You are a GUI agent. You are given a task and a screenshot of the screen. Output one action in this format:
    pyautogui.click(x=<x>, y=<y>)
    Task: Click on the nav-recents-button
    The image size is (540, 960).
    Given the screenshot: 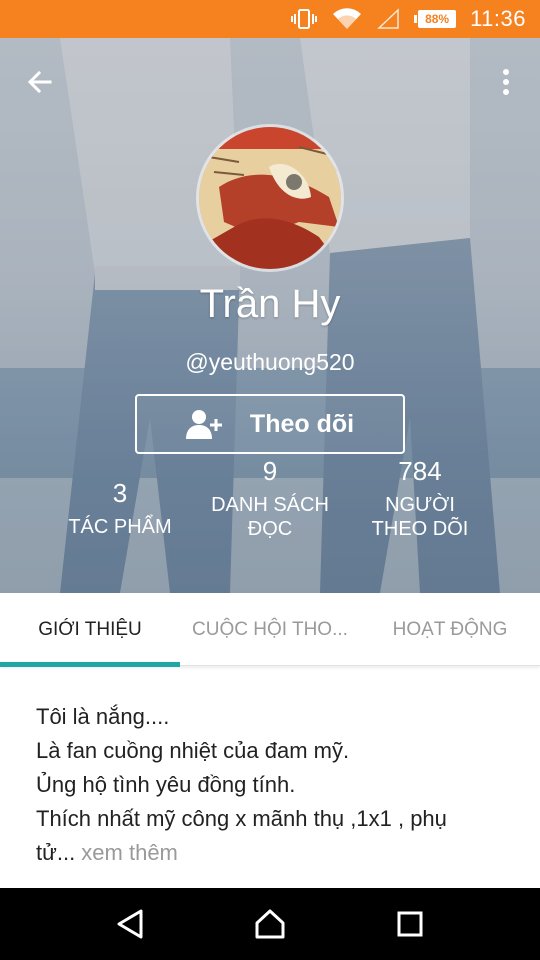 What is the action you would take?
    pyautogui.click(x=410, y=924)
    